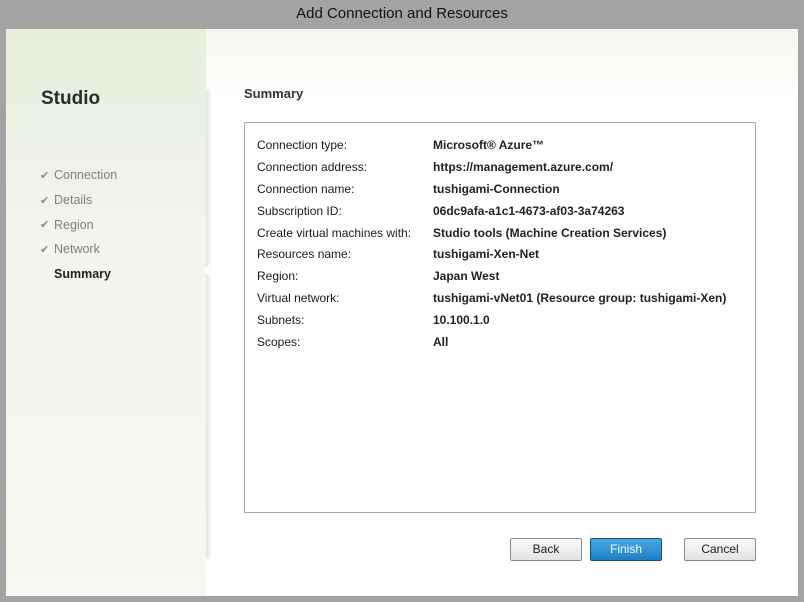 The image size is (804, 602). What do you see at coordinates (82, 274) in the screenshot?
I see `step-label: Summary` at bounding box center [82, 274].